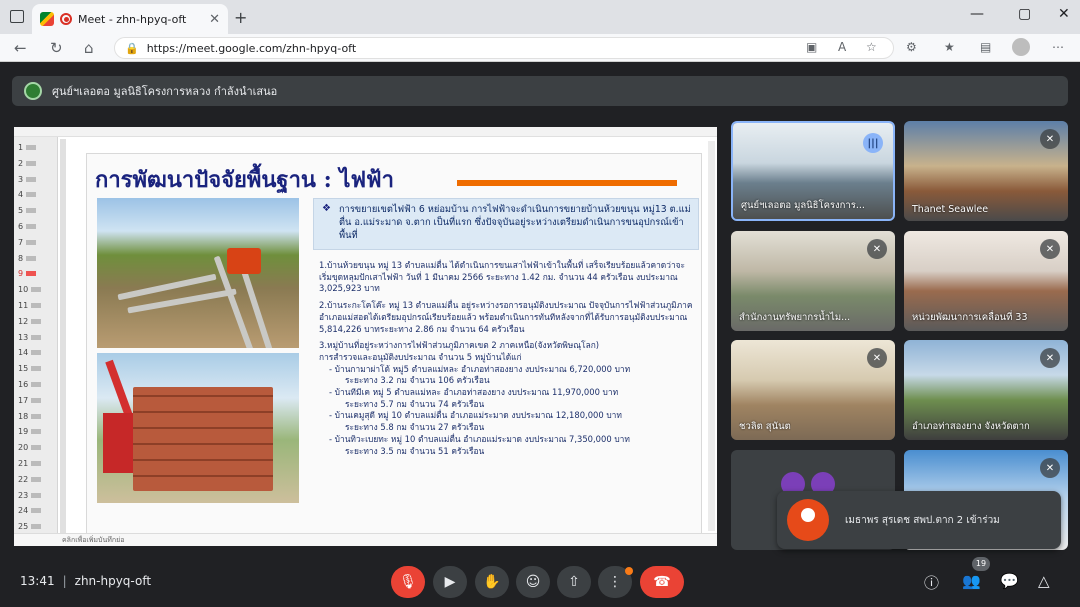 Image resolution: width=1080 pixels, height=607 pixels. I want to click on slide-thumbnail: 2, so click(27, 163).